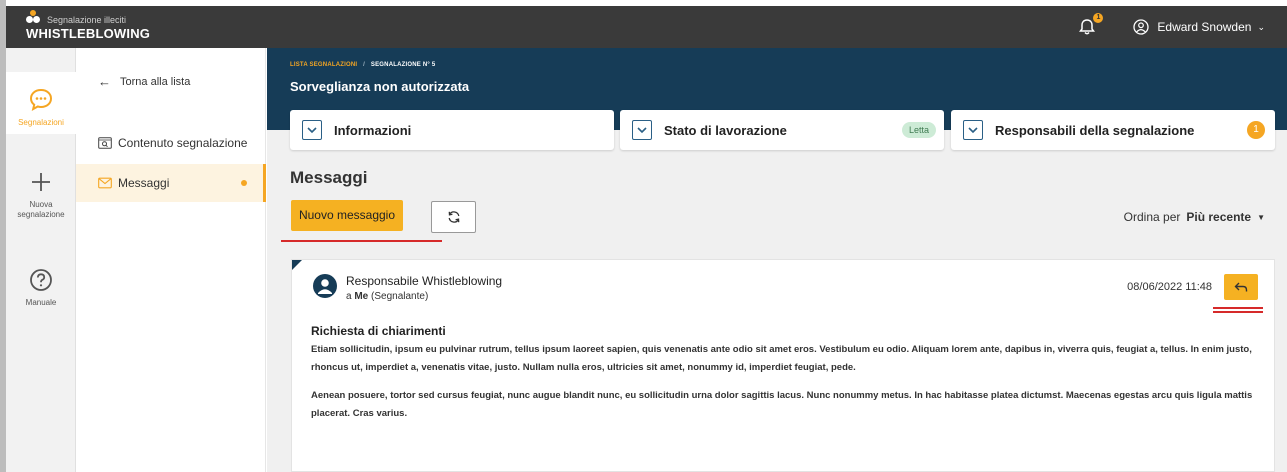 This screenshot has width=1287, height=472. Describe the element at coordinates (347, 215) in the screenshot. I see `new-message-button: Nuovo messaggio` at that location.